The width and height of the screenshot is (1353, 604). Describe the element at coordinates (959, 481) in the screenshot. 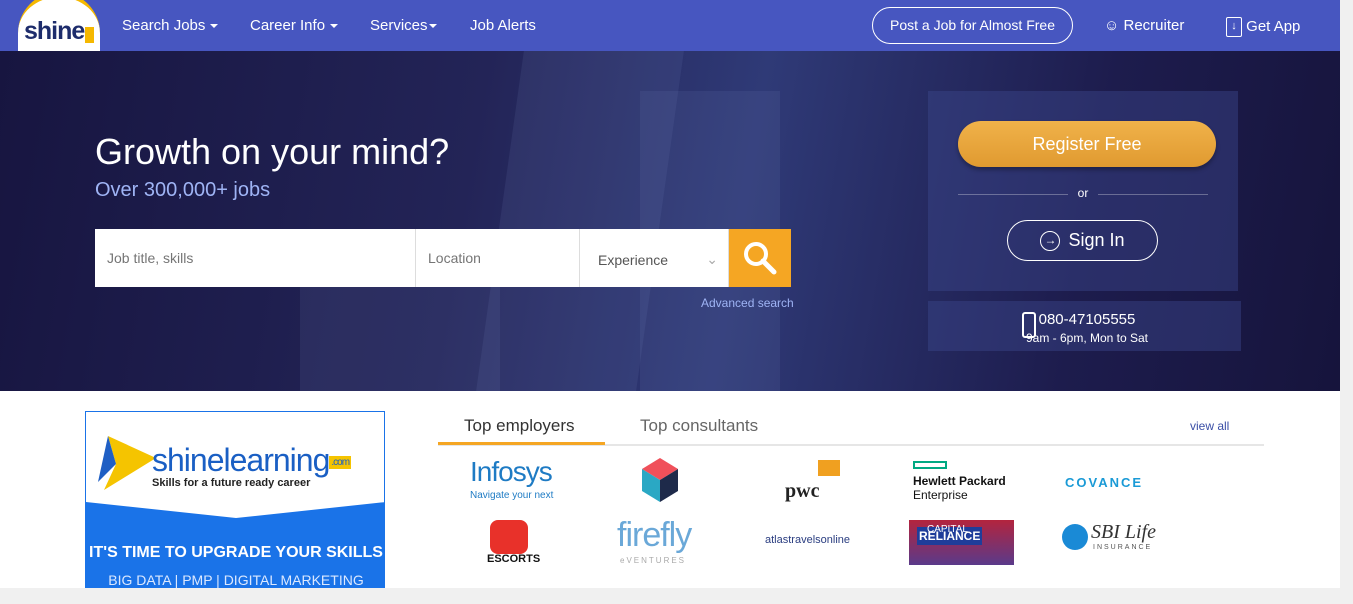

I see `logo-hpe: Hewlett Packard` at that location.